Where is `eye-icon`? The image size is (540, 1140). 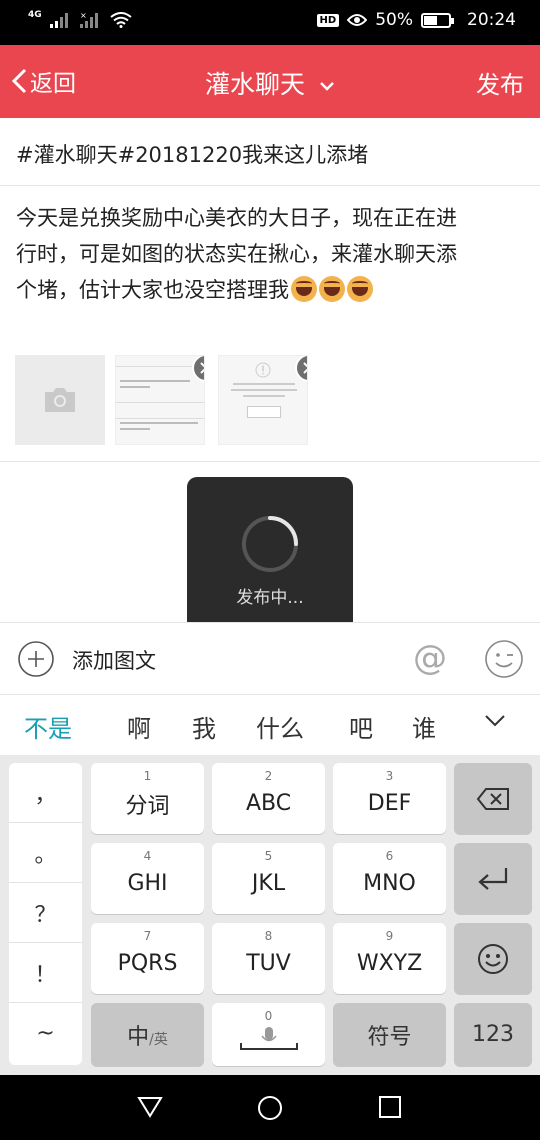
eye-icon is located at coordinates (357, 20).